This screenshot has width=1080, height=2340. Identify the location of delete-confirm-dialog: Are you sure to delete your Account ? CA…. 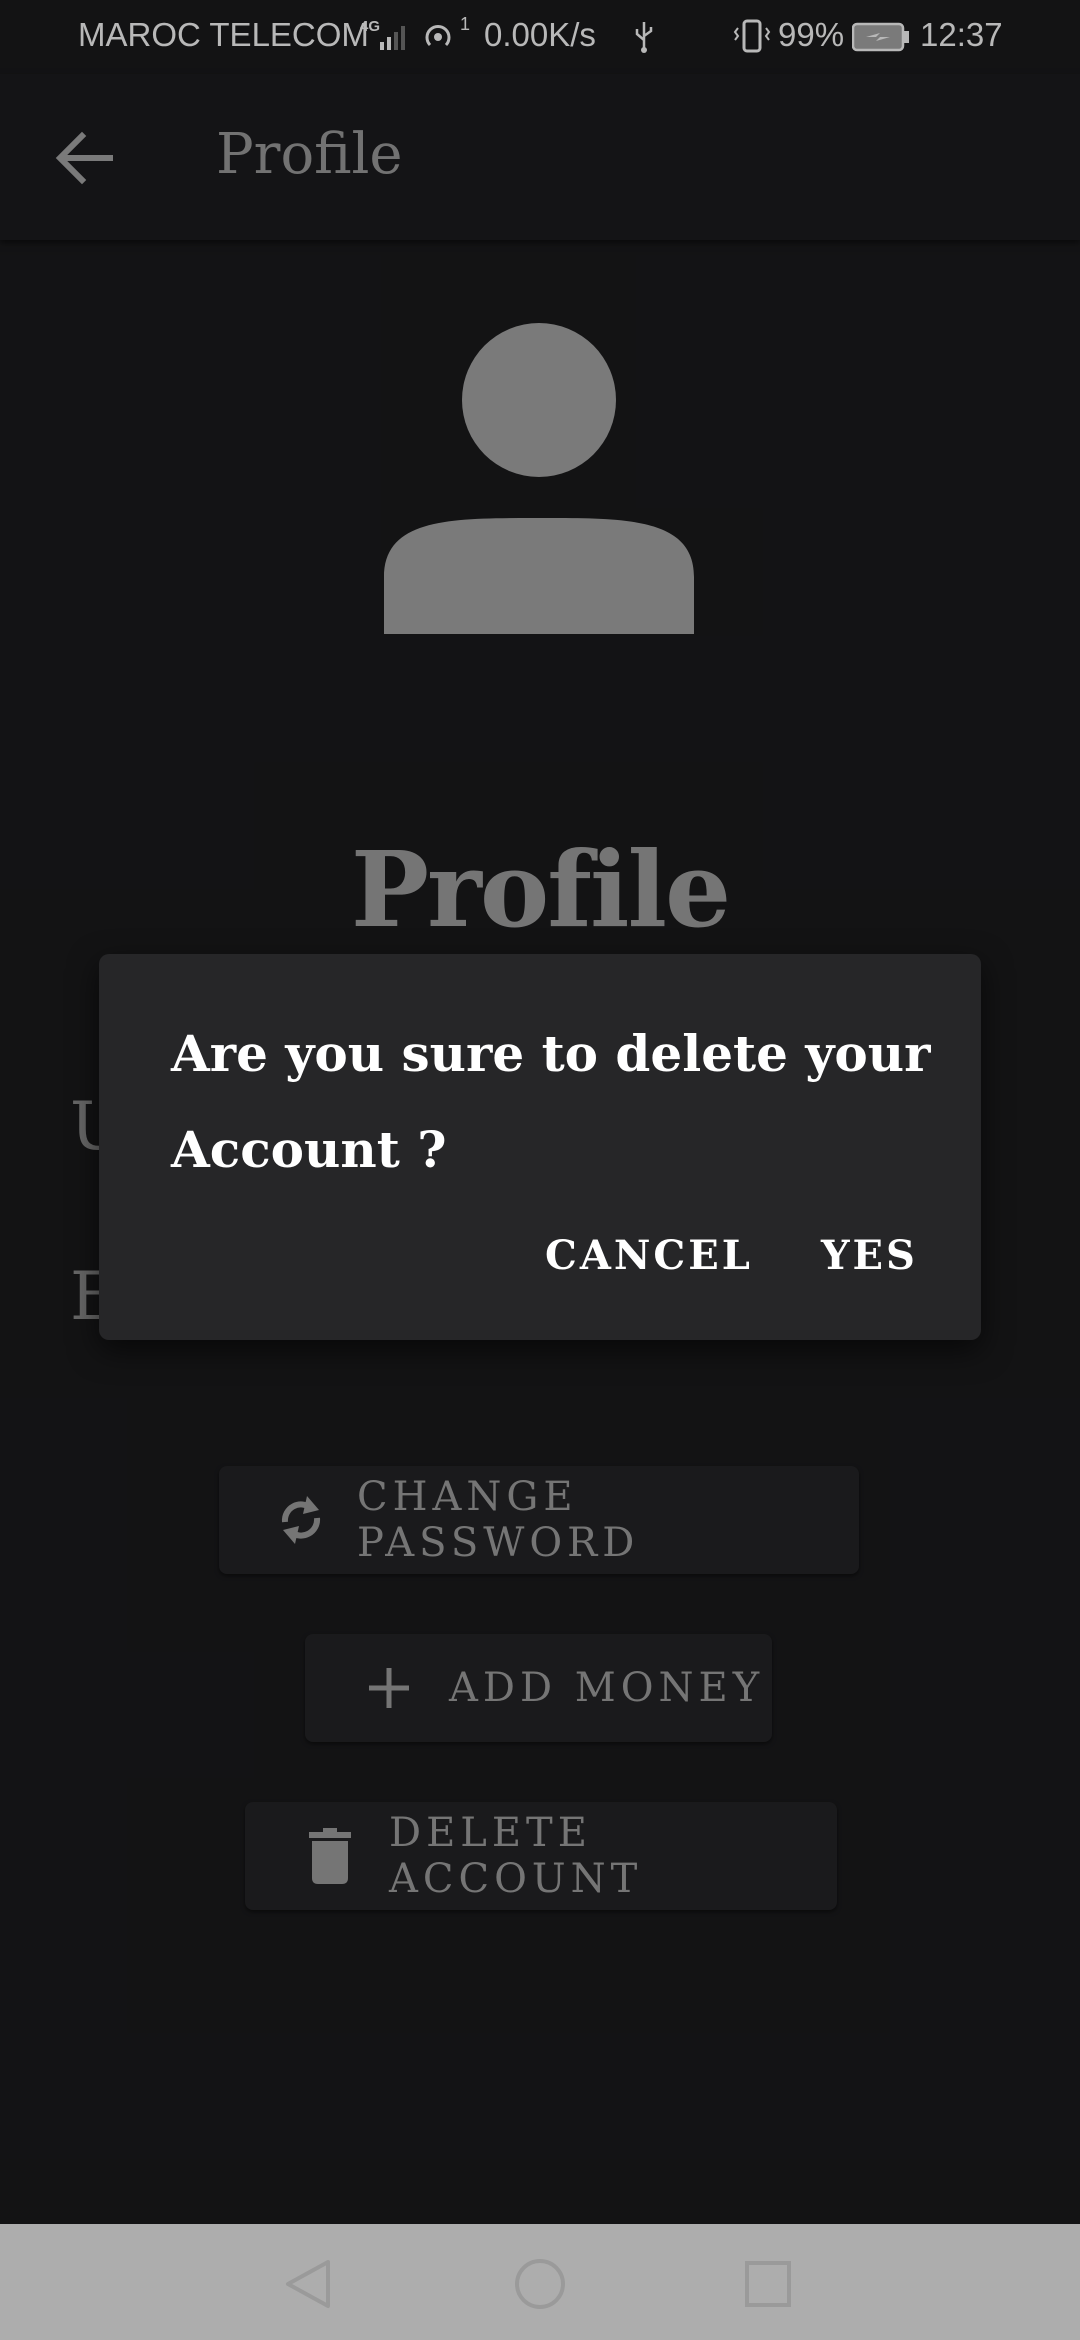
(540, 1147).